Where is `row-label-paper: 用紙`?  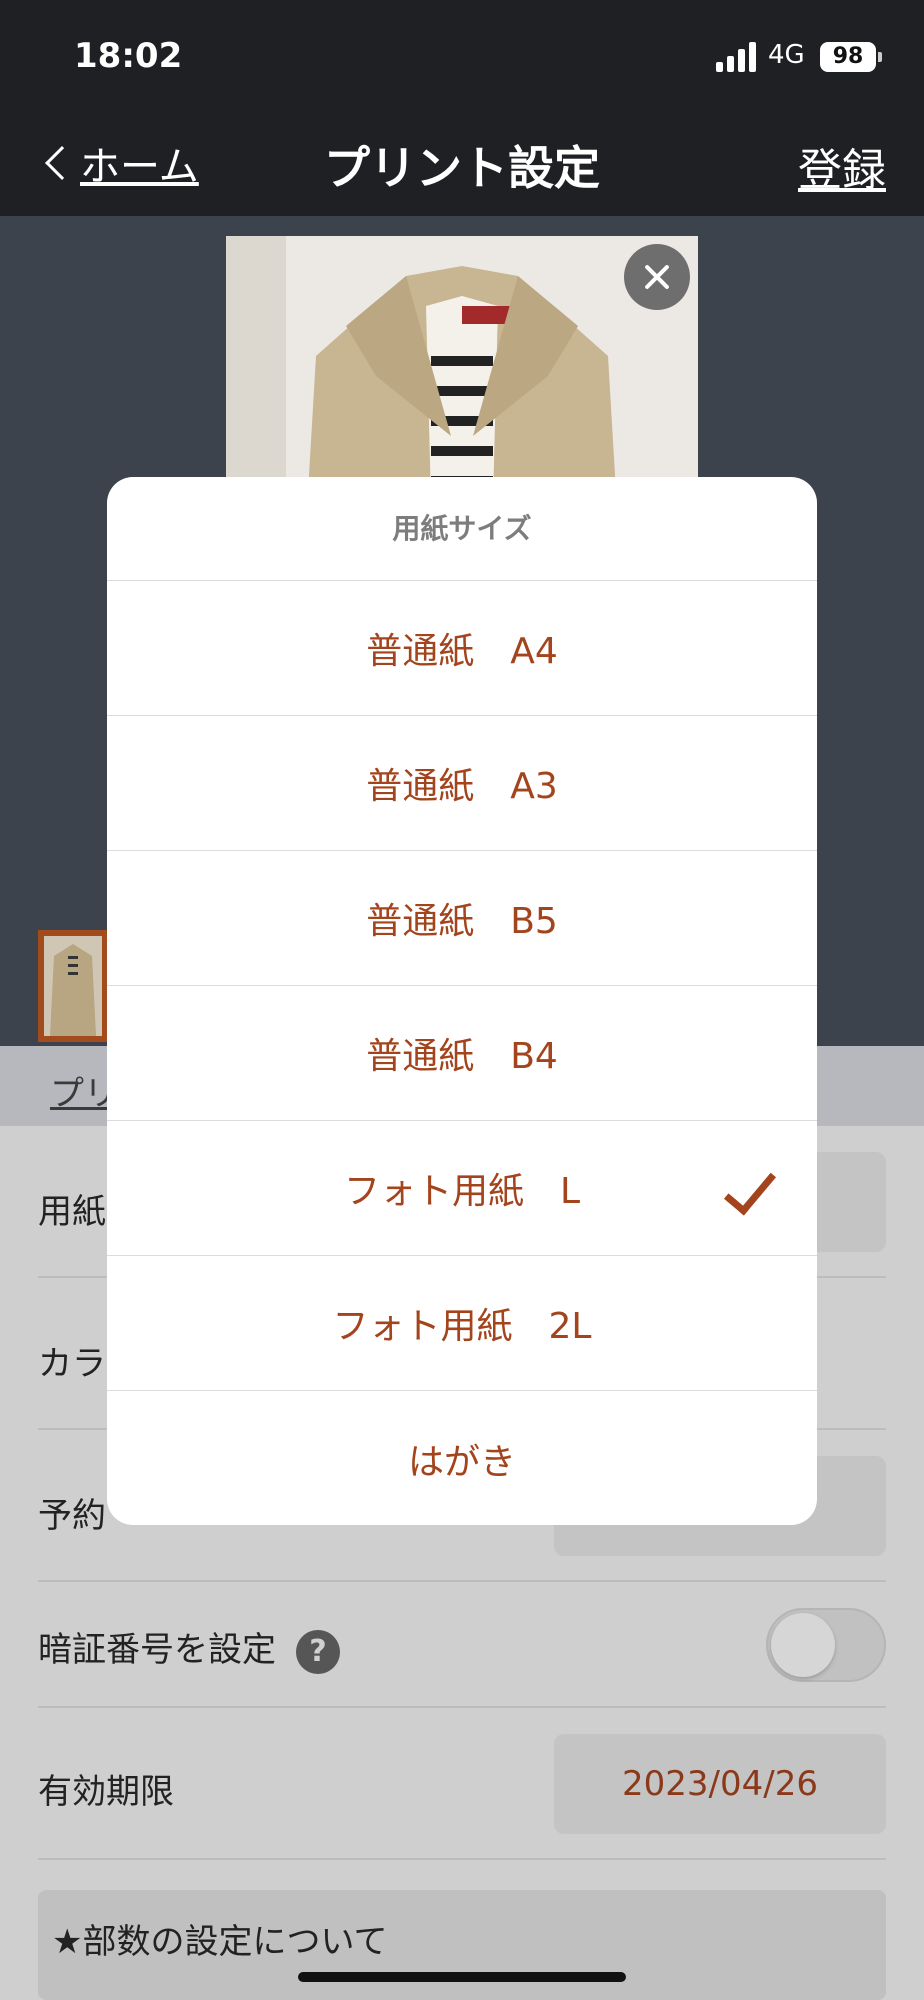
row-label-paper: 用紙 is located at coordinates (72, 1212).